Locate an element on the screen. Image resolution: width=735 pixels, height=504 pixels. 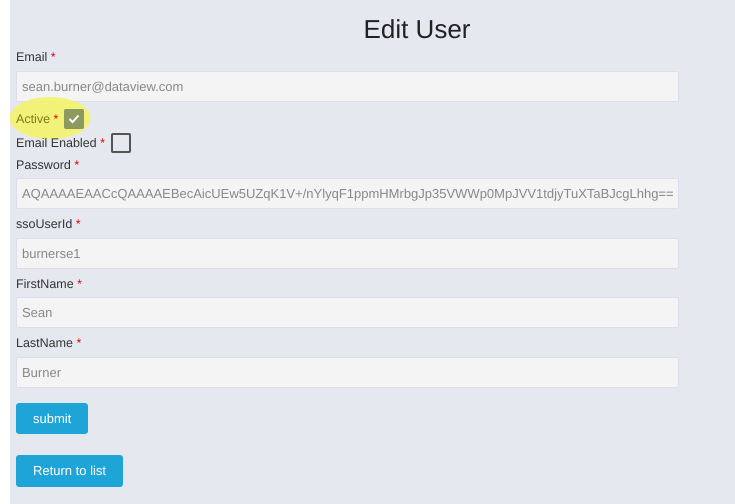
input-field: Burner is located at coordinates (347, 372).